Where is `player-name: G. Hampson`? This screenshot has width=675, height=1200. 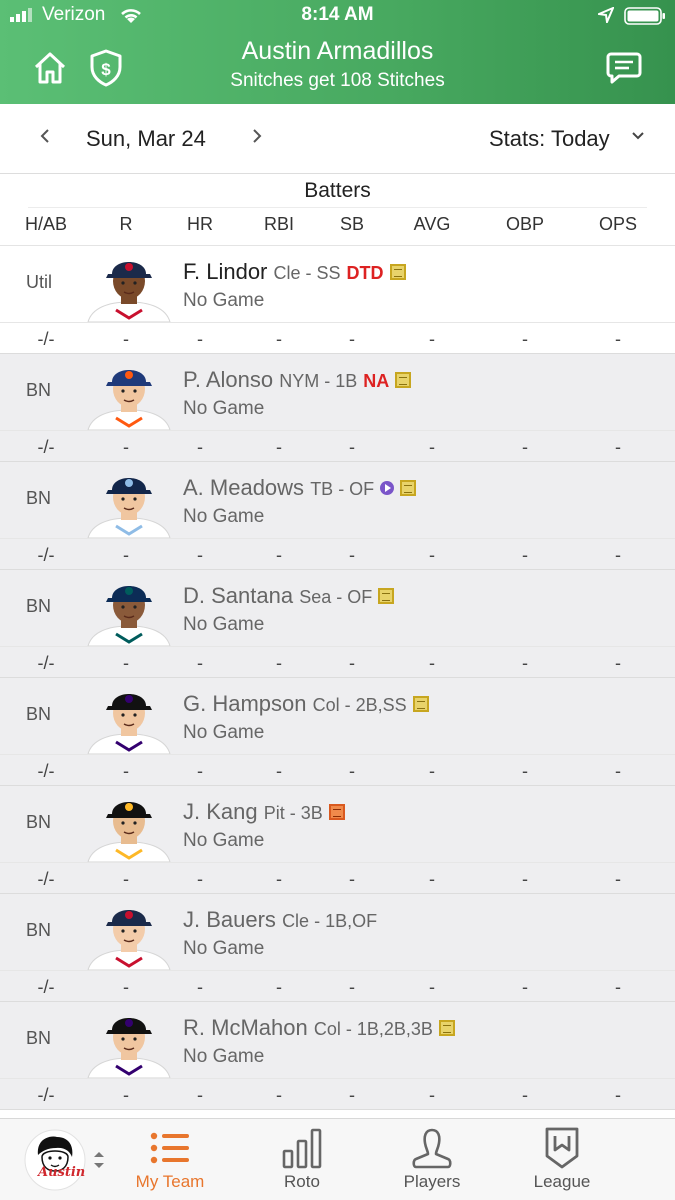 player-name: G. Hampson is located at coordinates (245, 703).